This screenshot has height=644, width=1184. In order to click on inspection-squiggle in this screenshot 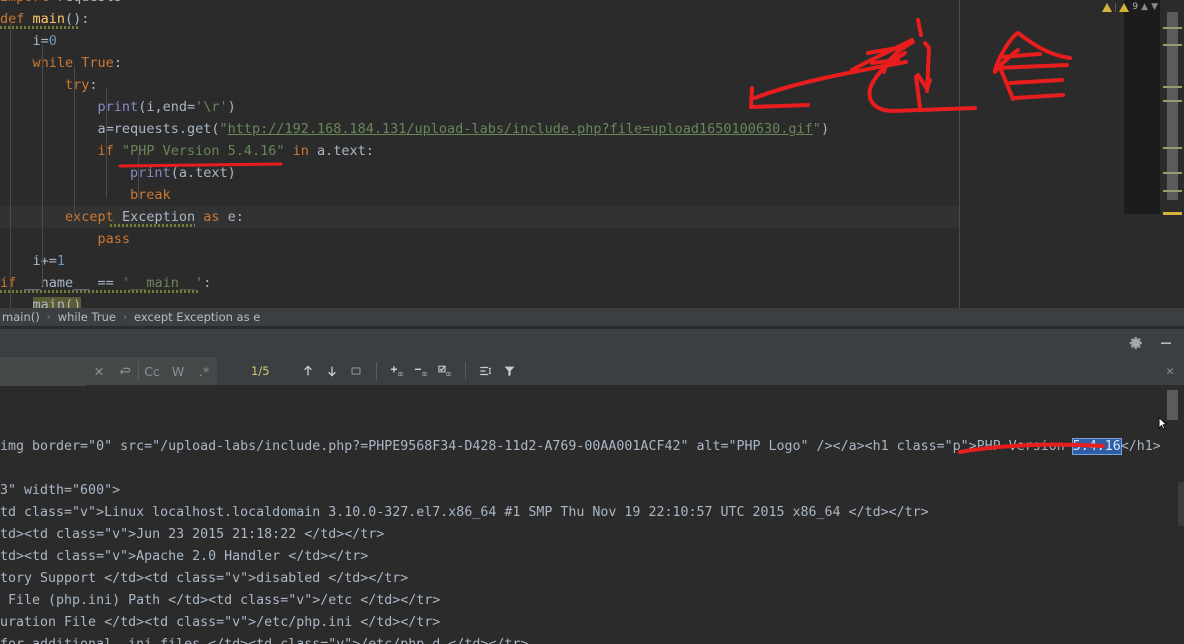, I will do `click(152, 225)`.